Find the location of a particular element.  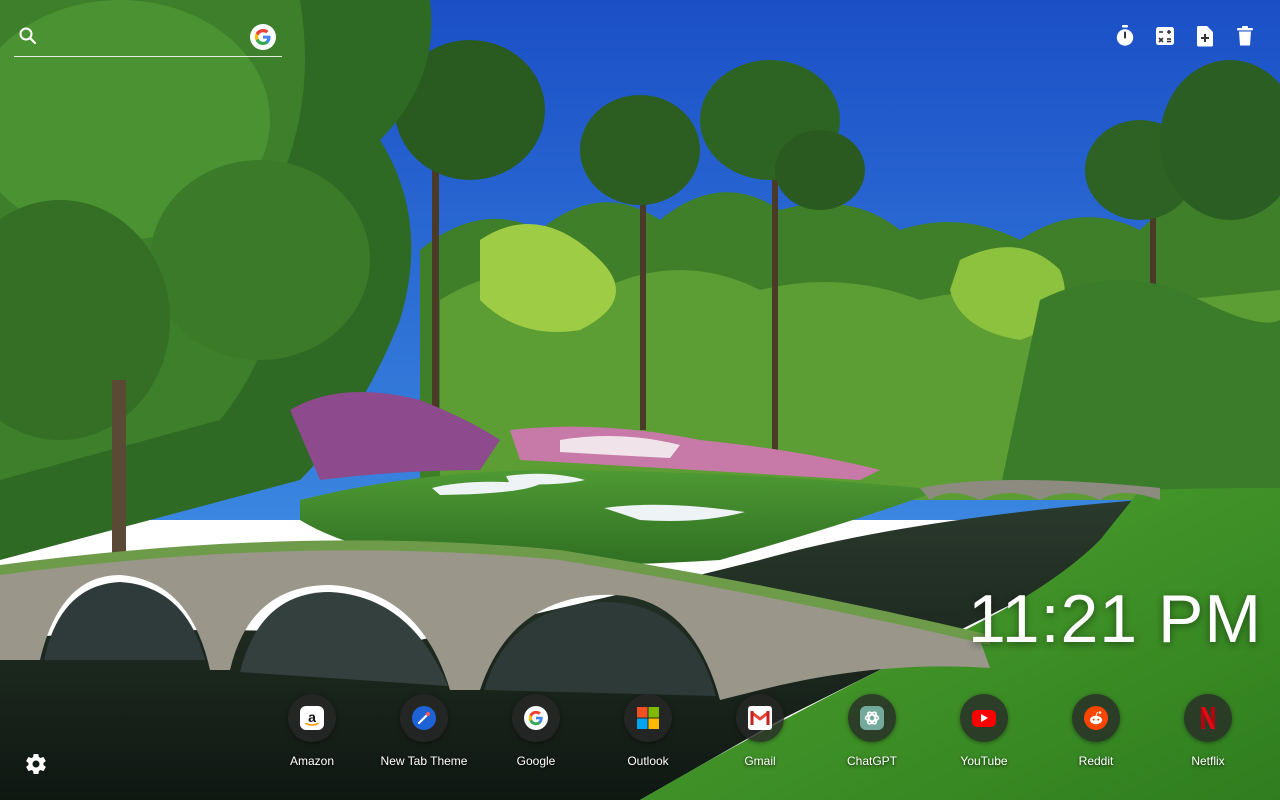

shortcut-netflix: Netflix is located at coordinates (1208, 734).